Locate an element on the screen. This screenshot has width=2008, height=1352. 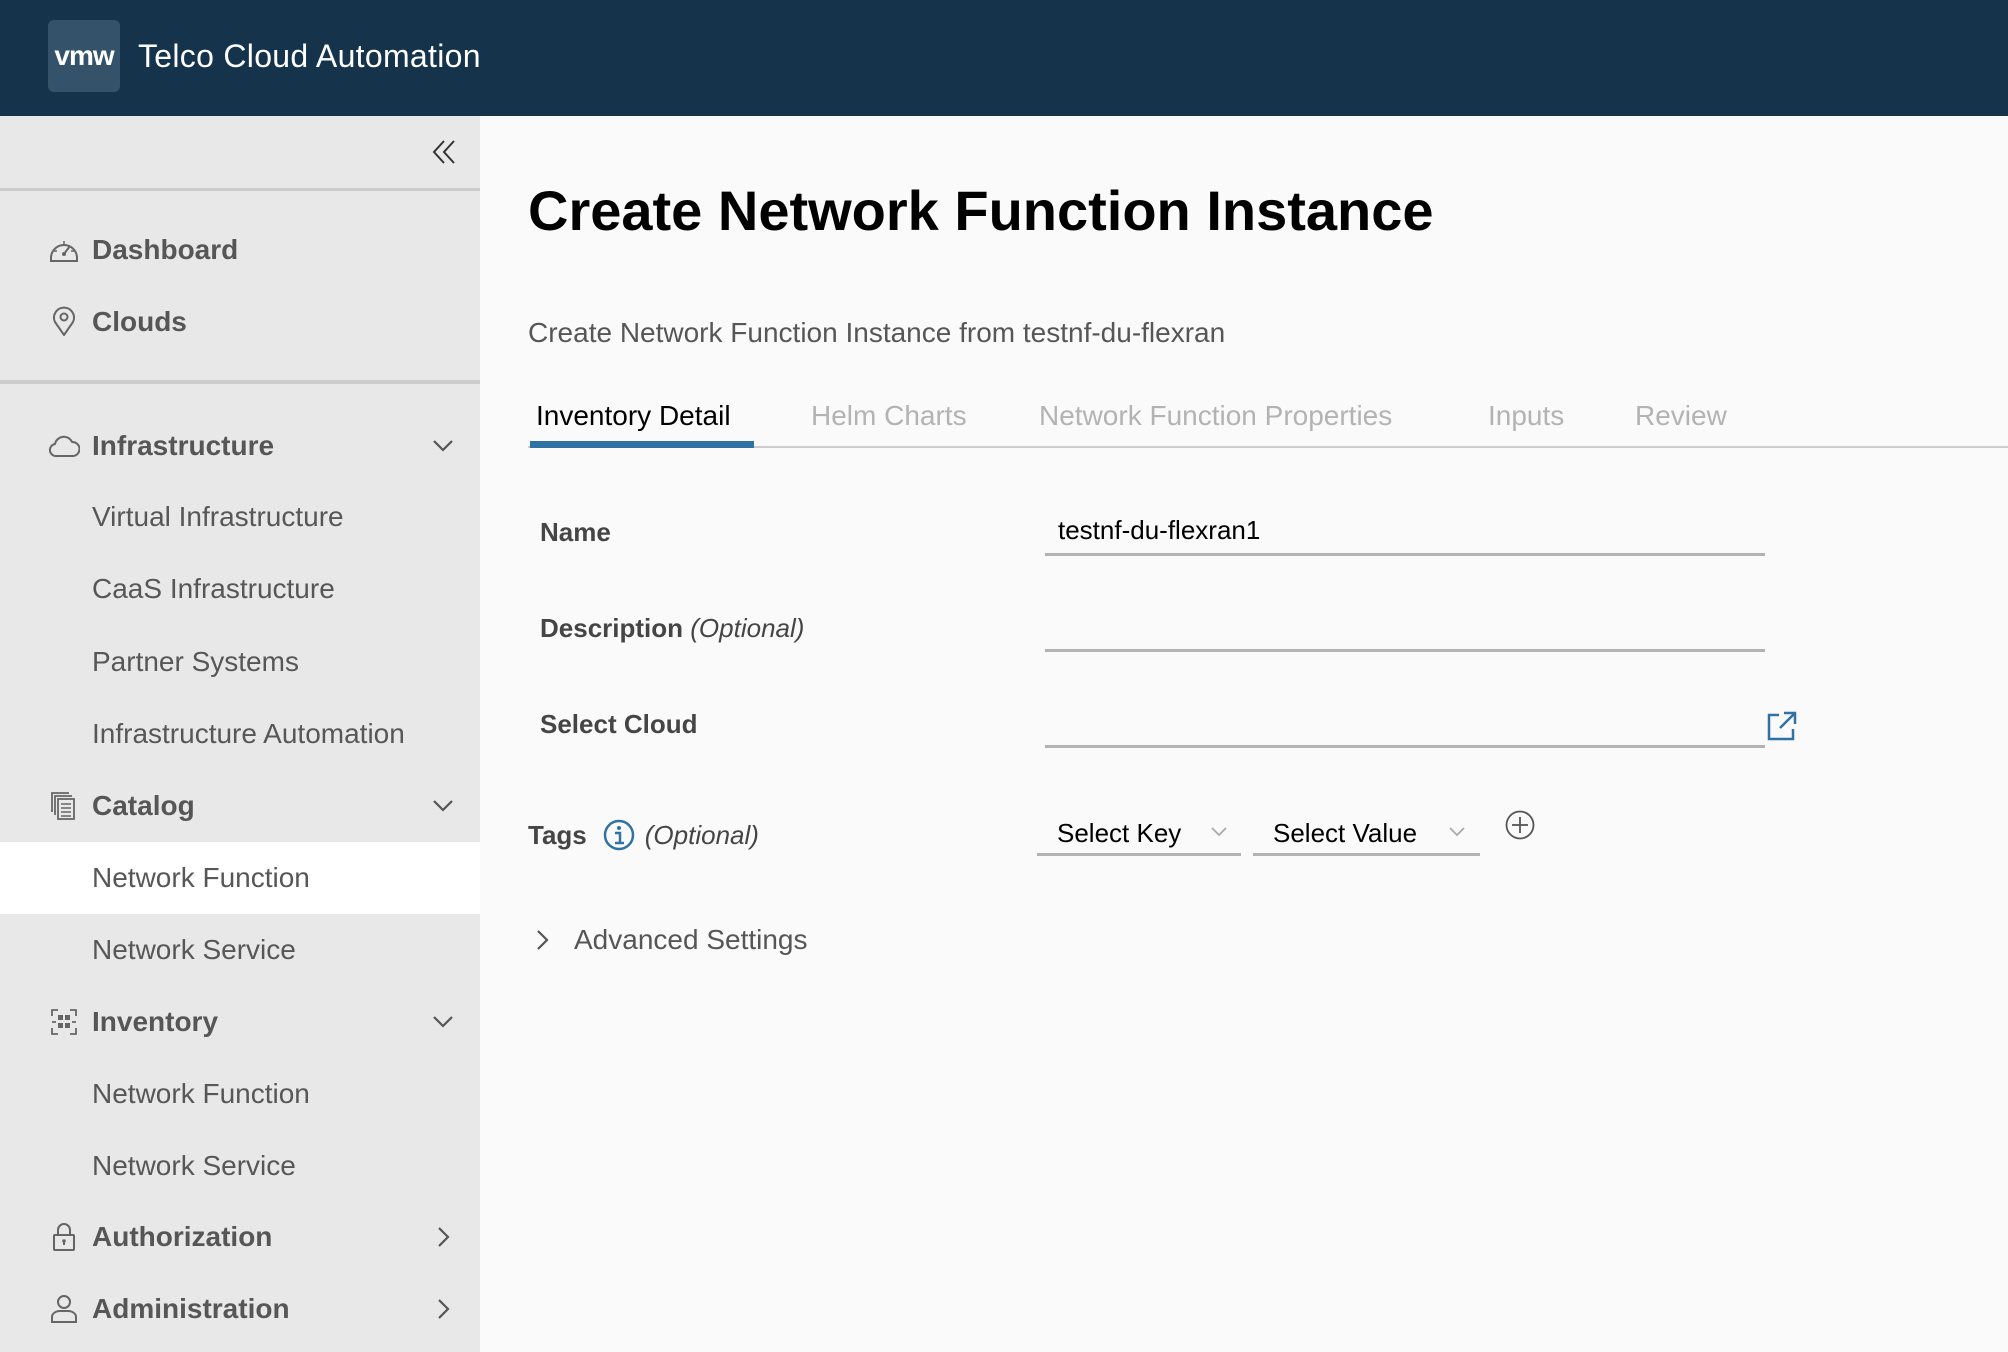
name-label-text: Name is located at coordinates (575, 532).